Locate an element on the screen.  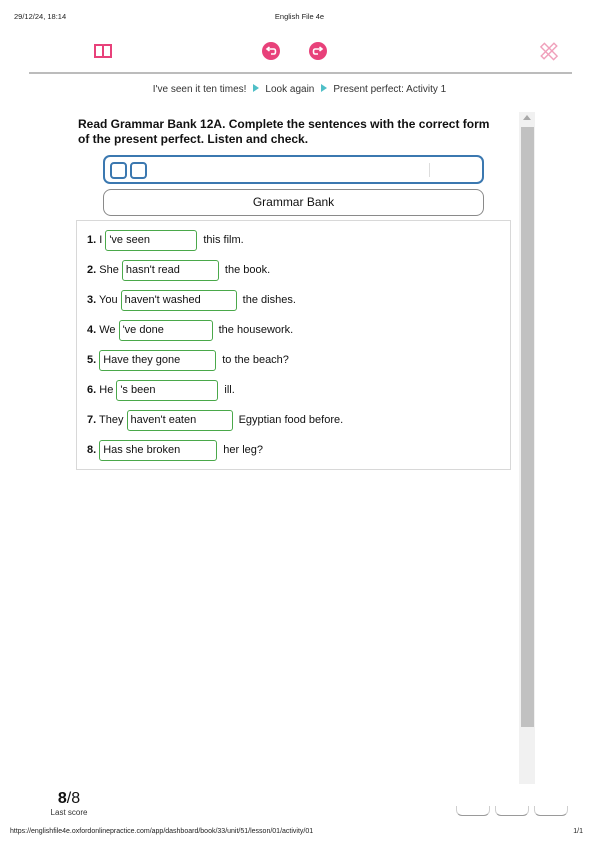
item-number: 1. is located at coordinates (92, 240).